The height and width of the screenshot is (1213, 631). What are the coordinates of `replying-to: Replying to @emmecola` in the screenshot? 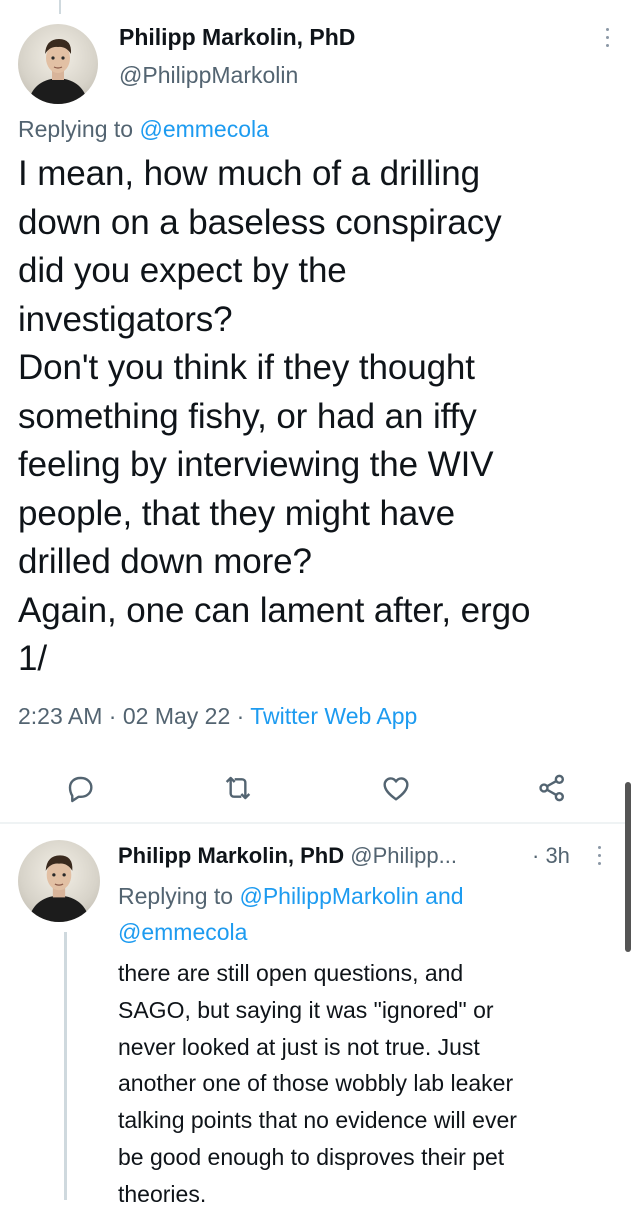 It's located at (143, 129).